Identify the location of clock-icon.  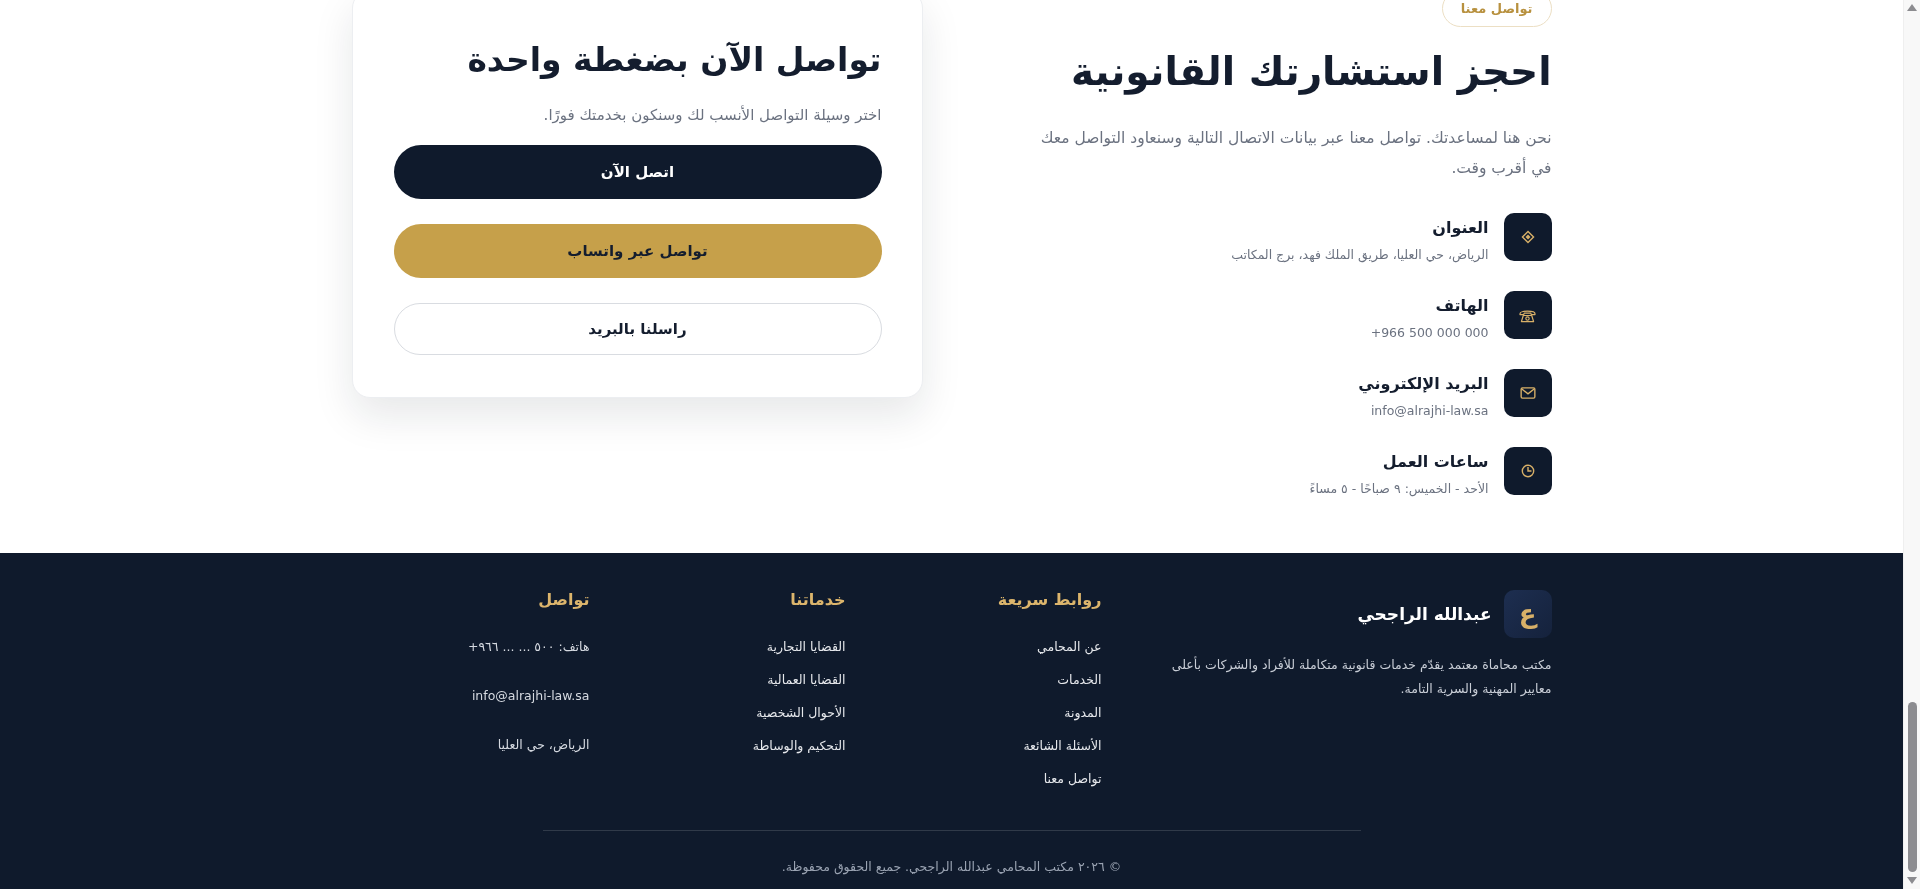
(1527, 471).